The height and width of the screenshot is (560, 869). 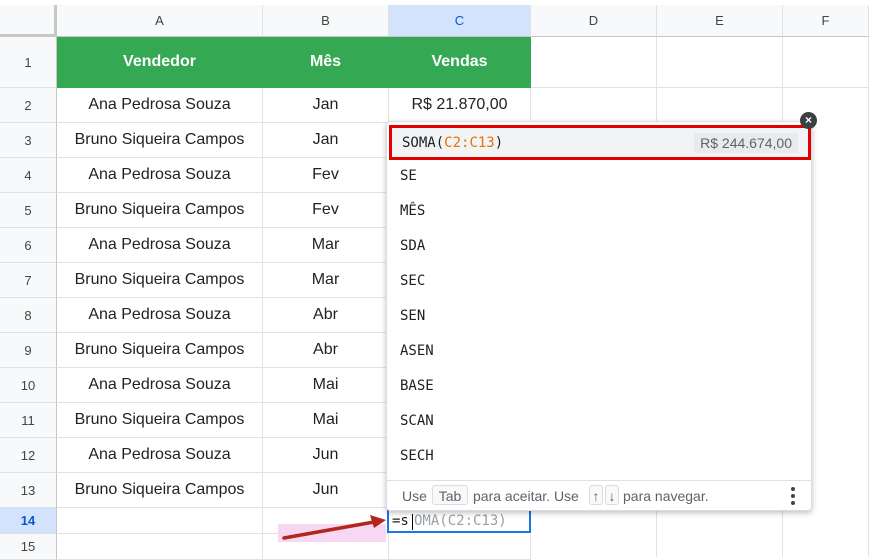 I want to click on active-cell-editor: =s OMA(C2:C13), so click(x=459, y=521).